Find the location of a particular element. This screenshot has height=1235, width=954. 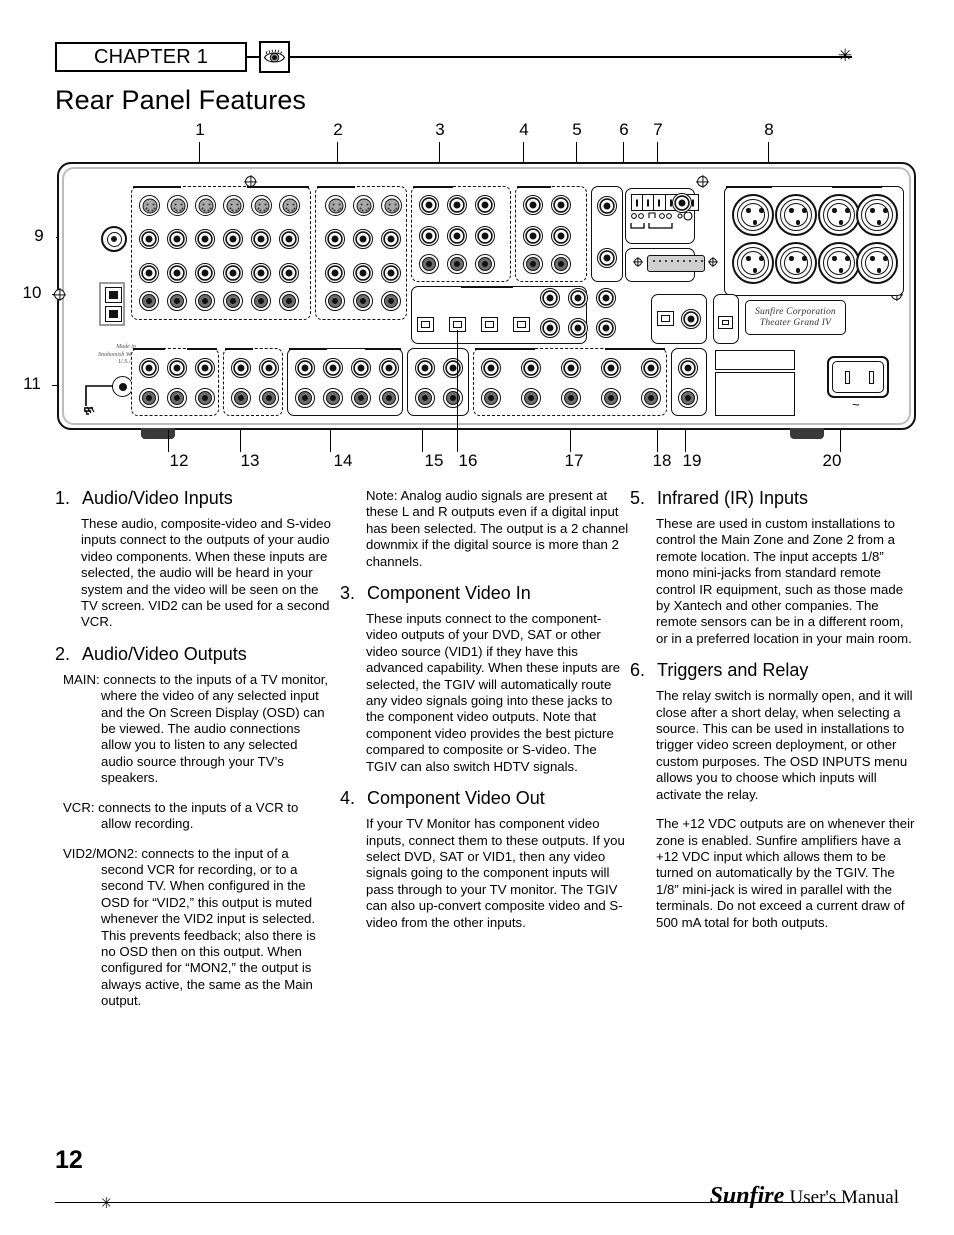

callout-3: 3 is located at coordinates (440, 129).